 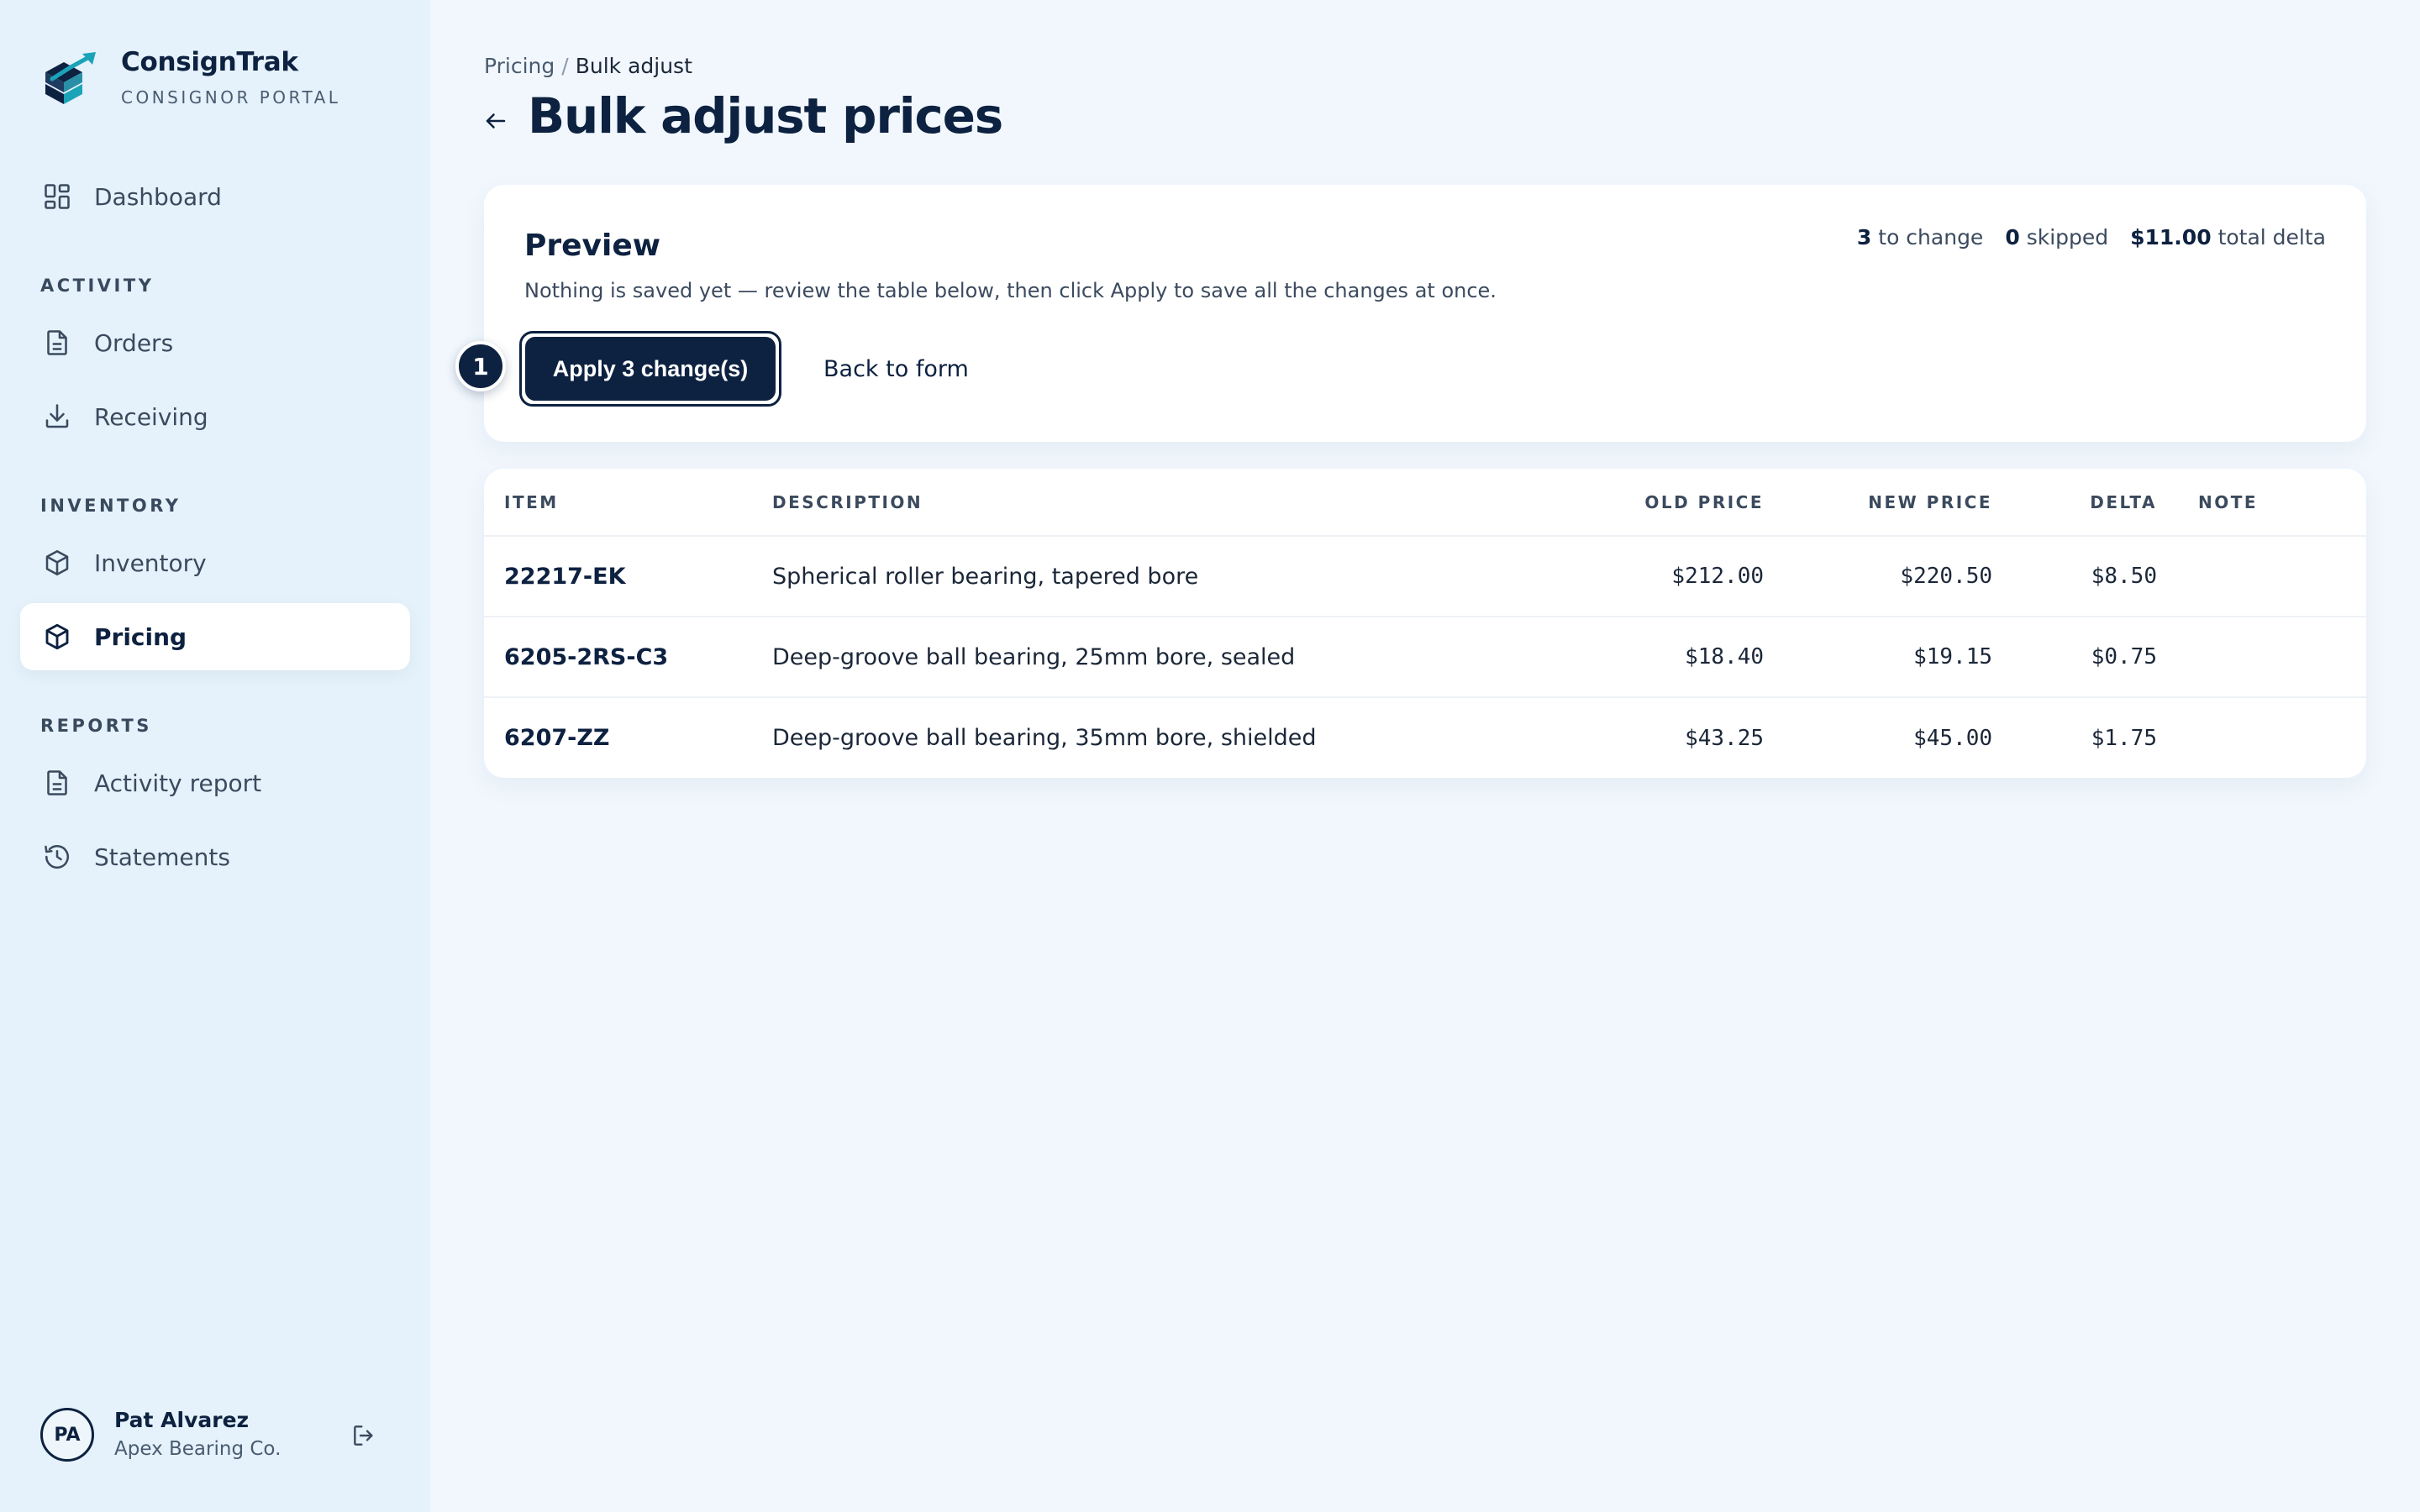 I want to click on cell-description: Spherical roller bearing, tapered bore, so click(x=1157, y=576).